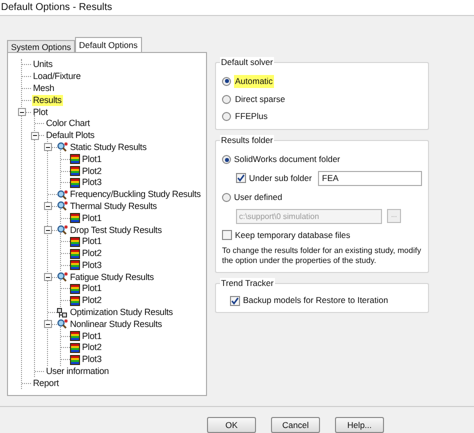  Describe the element at coordinates (40, 112) in the screenshot. I see `tree-item: Plot` at that location.